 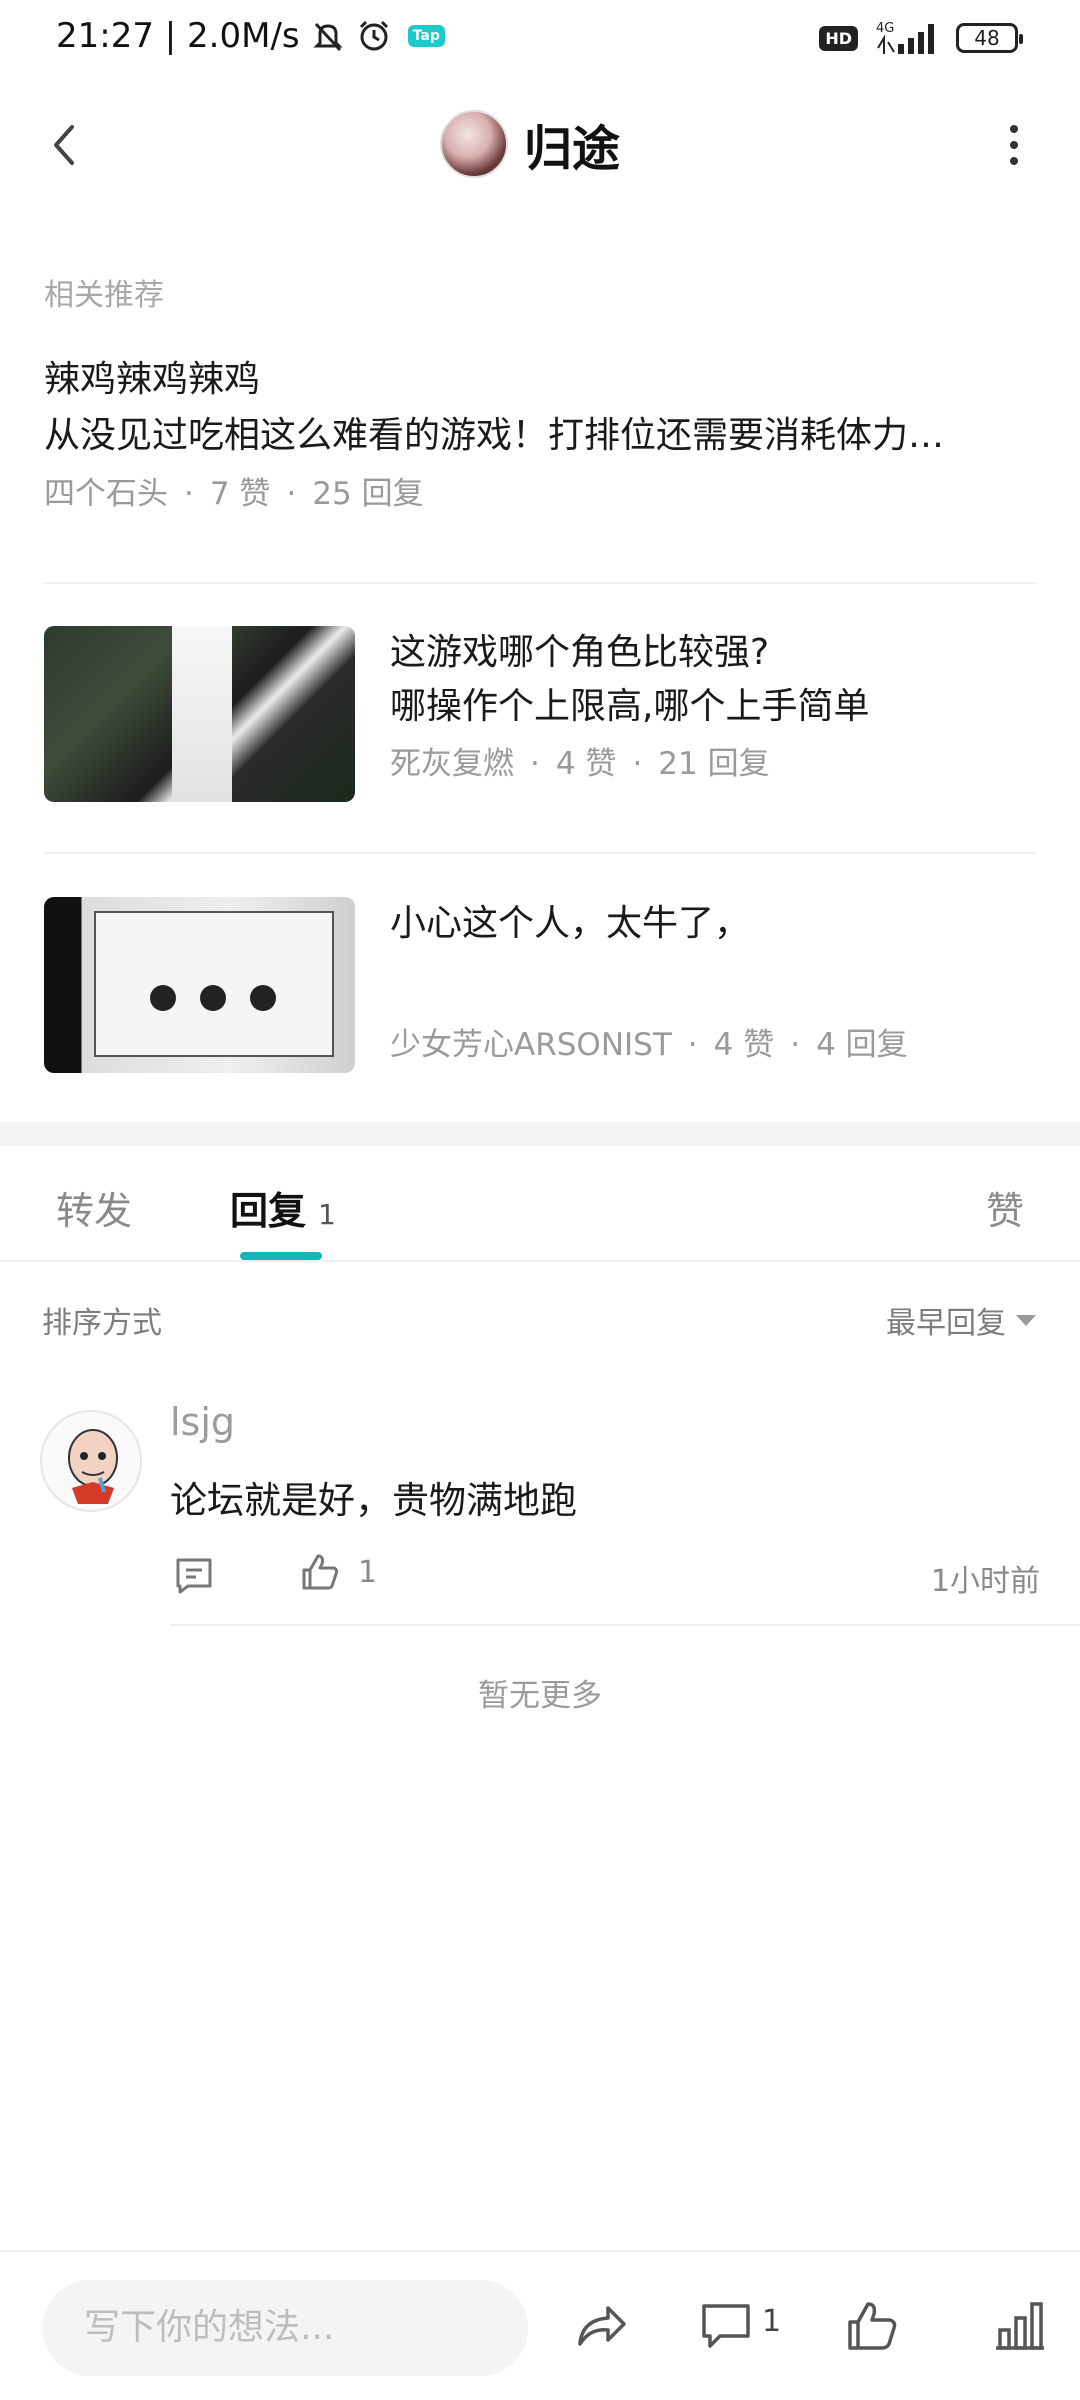 I want to click on post-title-line2: 哪操作个上限高,哪个上手简单, so click(x=630, y=706).